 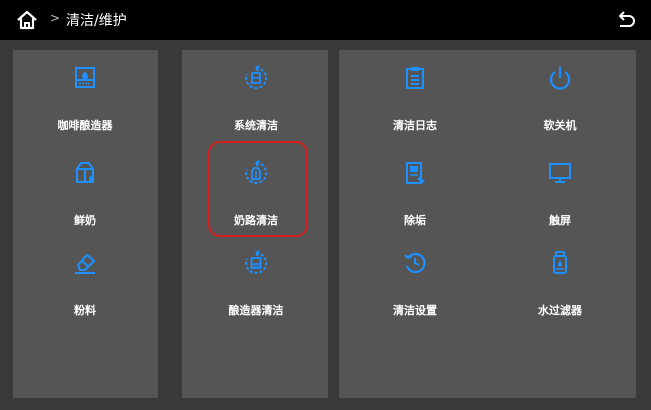 What do you see at coordinates (560, 173) in the screenshot?
I see `monitor-icon` at bounding box center [560, 173].